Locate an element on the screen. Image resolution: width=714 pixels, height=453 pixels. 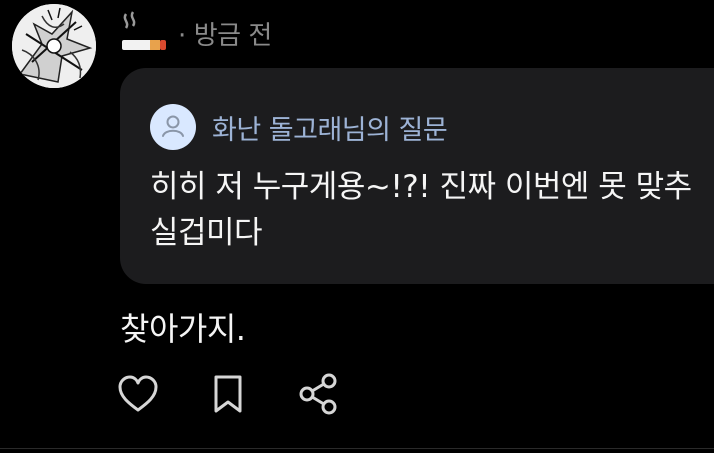
author-avatar is located at coordinates (54, 46).